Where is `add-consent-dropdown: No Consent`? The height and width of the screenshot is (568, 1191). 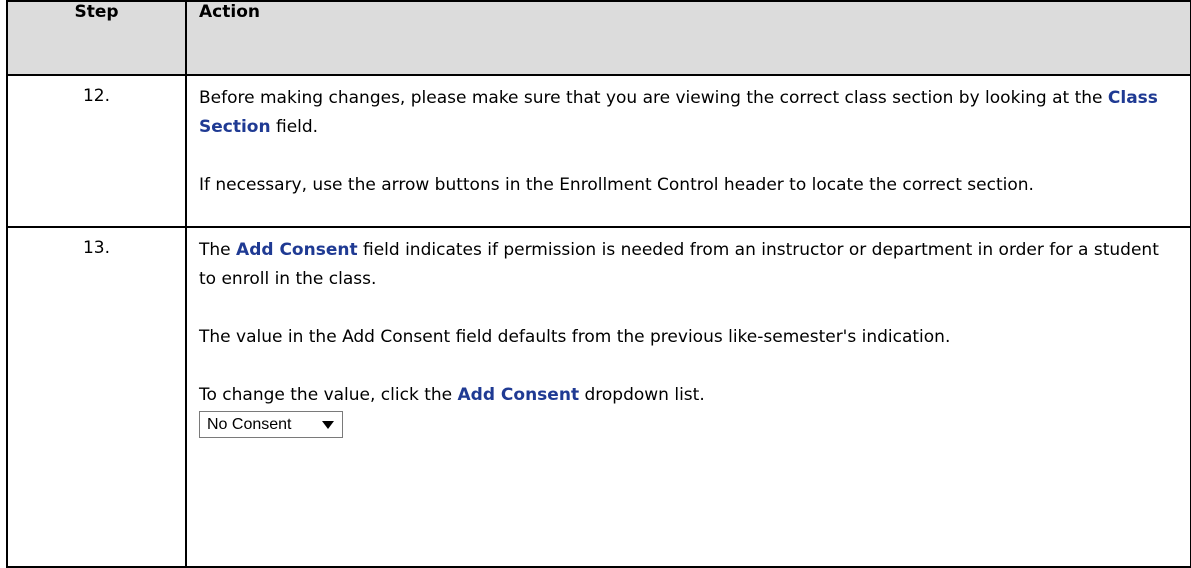 add-consent-dropdown: No Consent is located at coordinates (271, 424).